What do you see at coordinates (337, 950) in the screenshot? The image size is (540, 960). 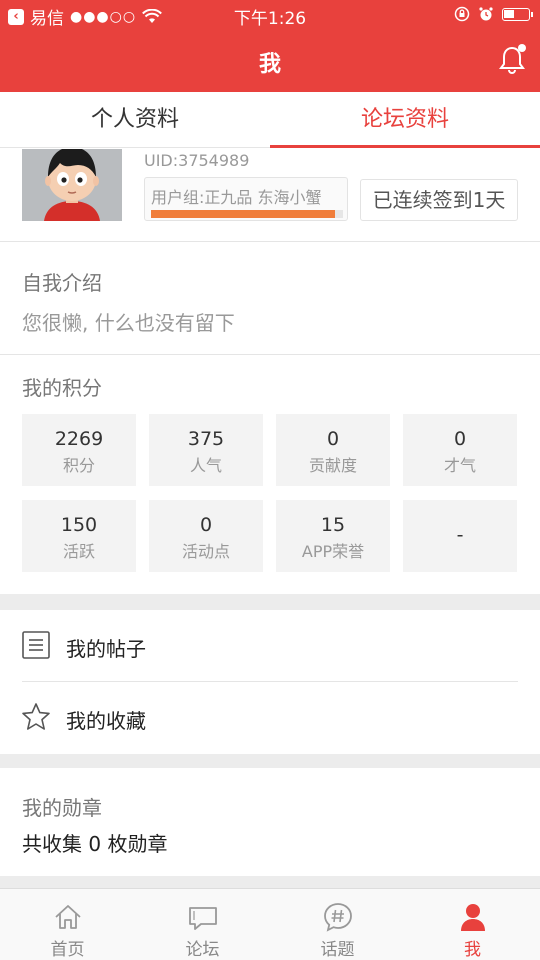 I see `tabbar-label: 话题` at bounding box center [337, 950].